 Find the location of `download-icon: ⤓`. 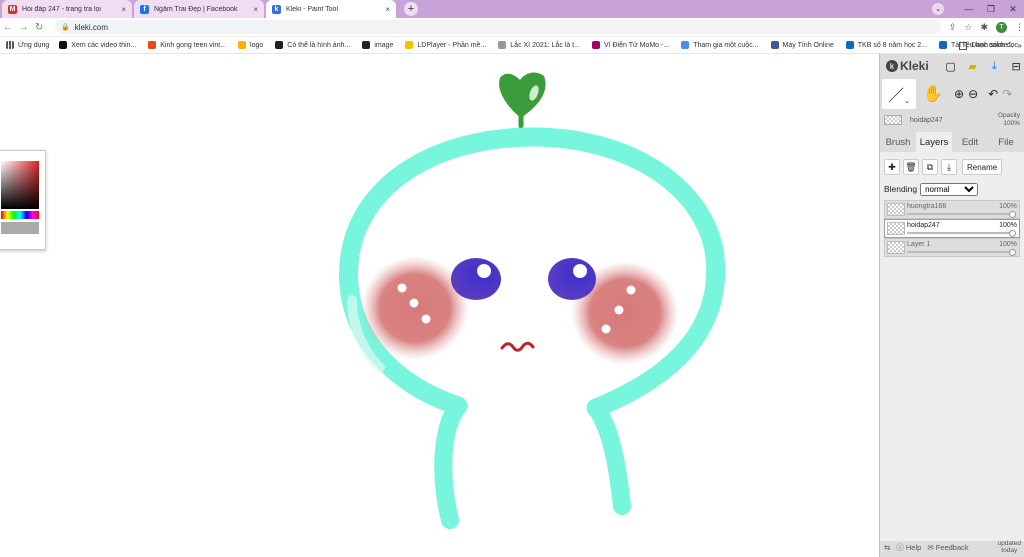

download-icon: ⤓ is located at coordinates (994, 66).